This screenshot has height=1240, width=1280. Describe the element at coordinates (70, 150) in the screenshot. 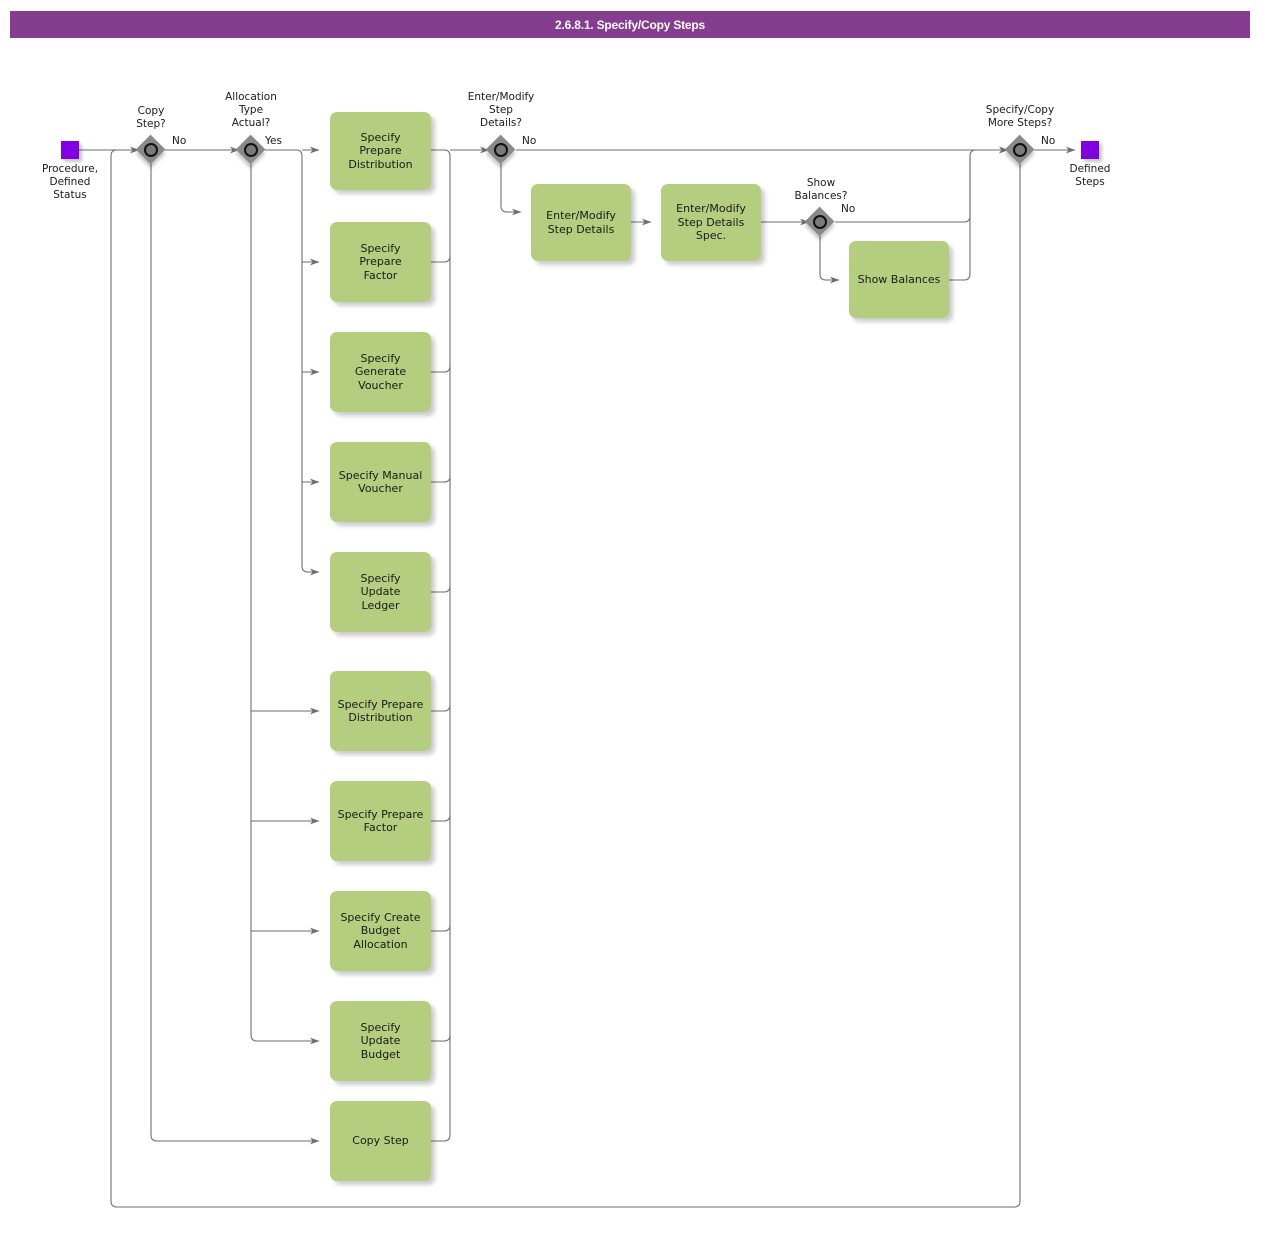

I see `start-event-procedure-defined-status` at that location.